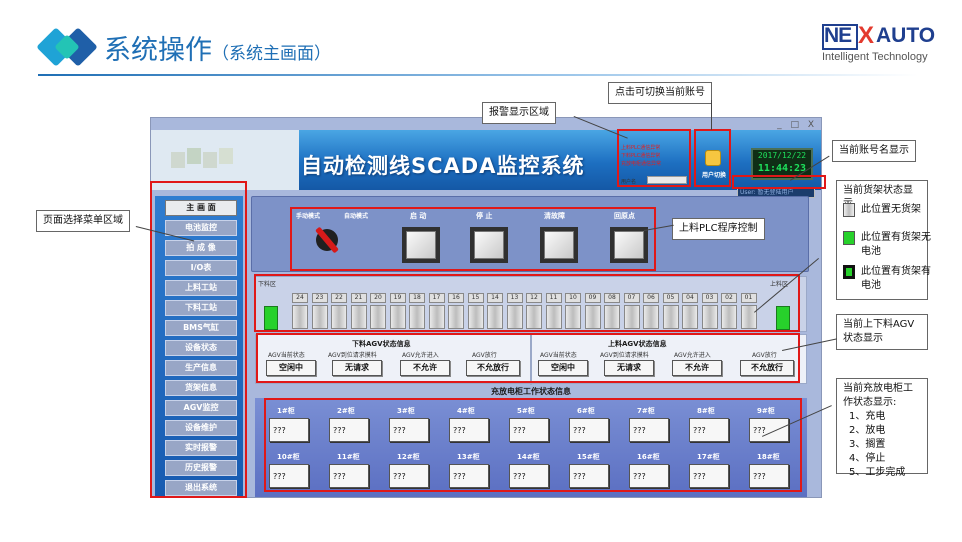 Image resolution: width=962 pixels, height=542 pixels. Describe the element at coordinates (896, 244) in the screenshot. I see `rack-state-text: 此位置有货架无电池` at that location.